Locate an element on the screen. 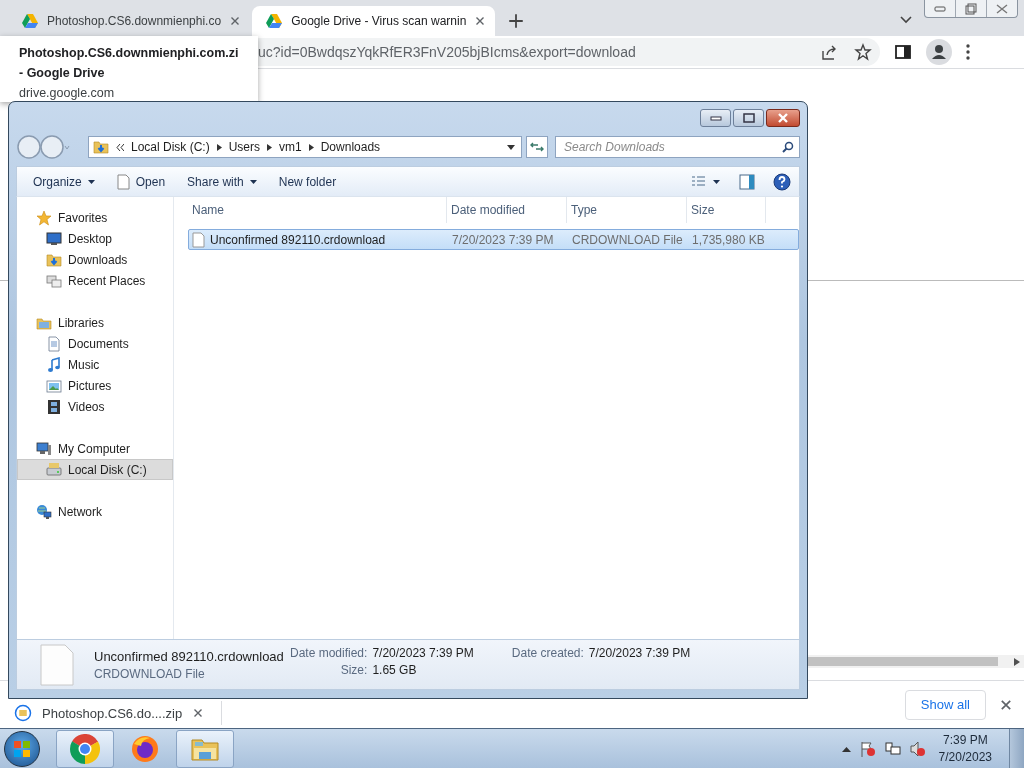 Image resolution: width=1024 pixels, height=768 pixels. music-note-icon is located at coordinates (54, 364).